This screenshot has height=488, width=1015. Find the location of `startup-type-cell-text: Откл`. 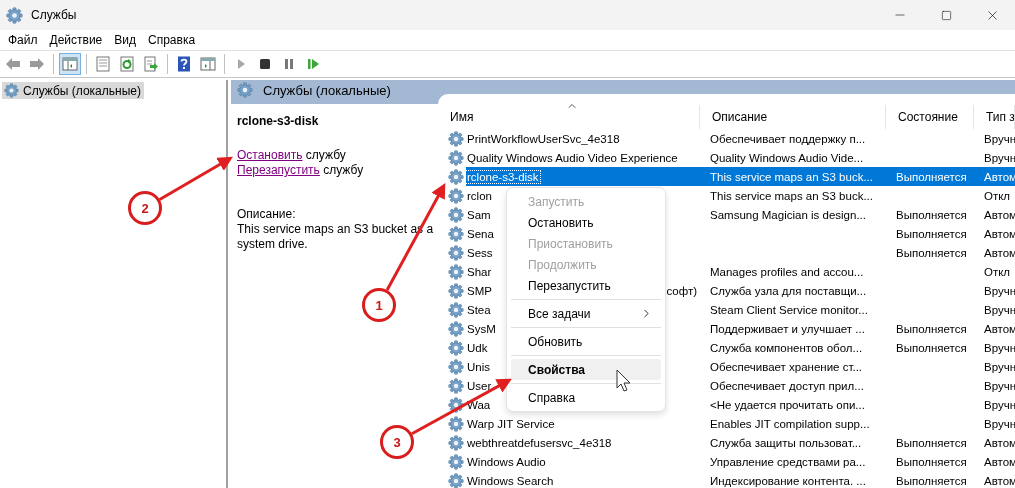

startup-type-cell-text: Откл is located at coordinates (997, 271).